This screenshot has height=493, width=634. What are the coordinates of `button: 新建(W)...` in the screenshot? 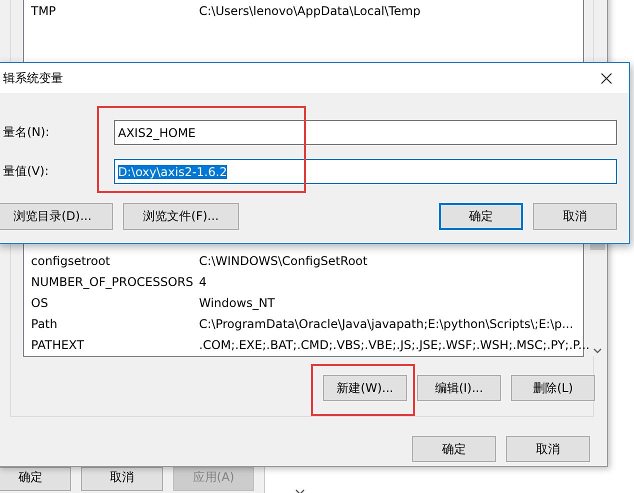 It's located at (365, 388).